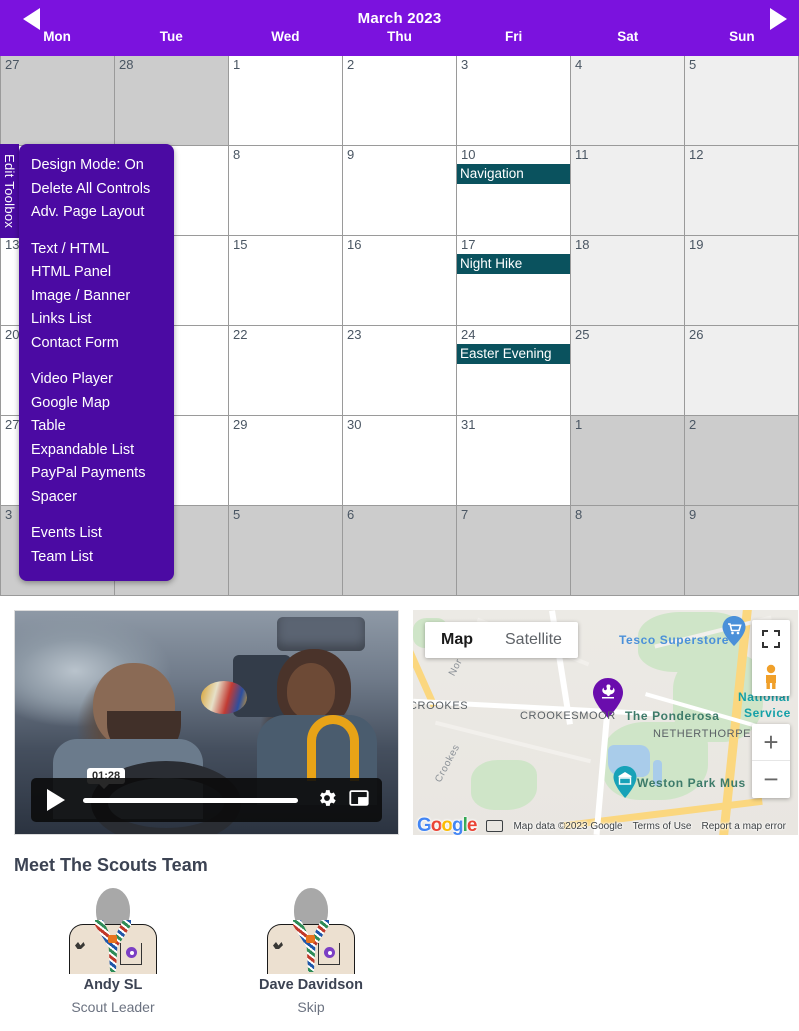 This screenshot has width=799, height=1031. I want to click on video-progress-slider, so click(190, 800).